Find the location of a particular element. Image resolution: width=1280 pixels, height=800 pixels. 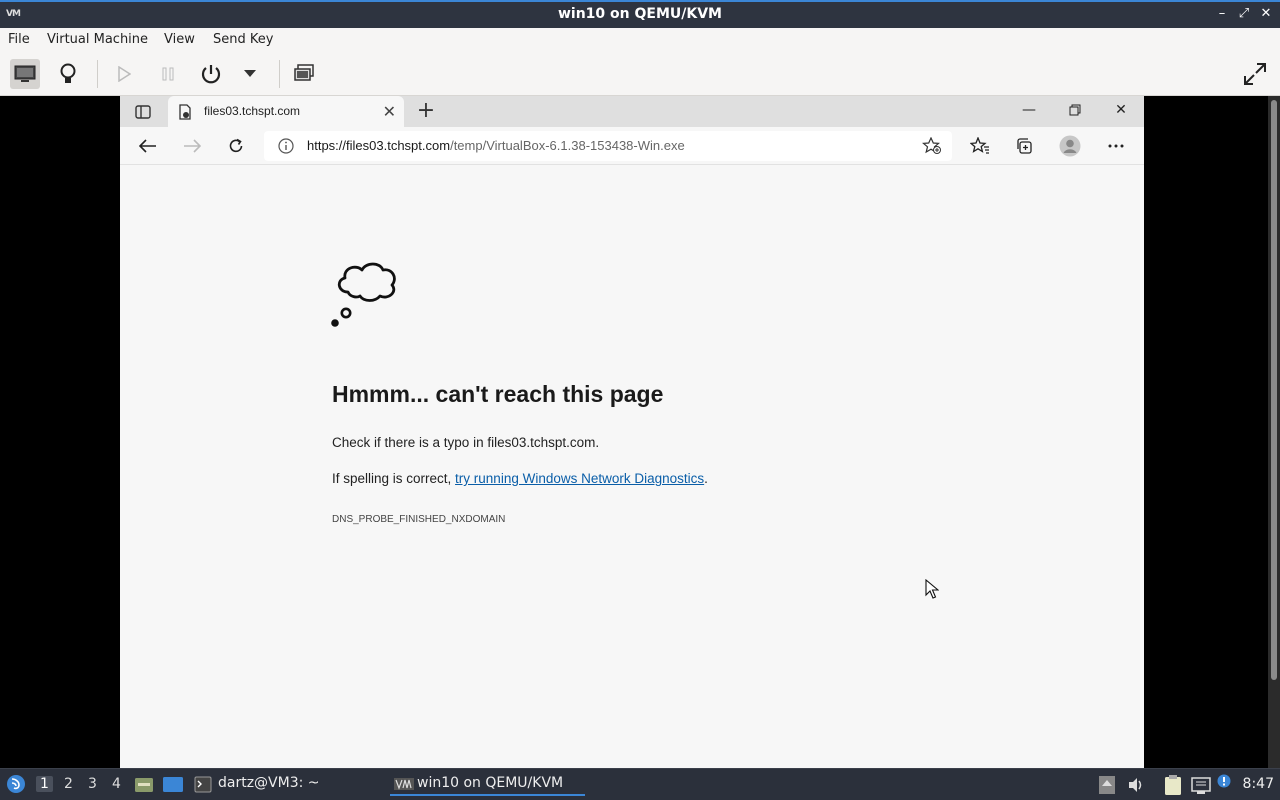

chevron-down-icon is located at coordinates (250, 73).